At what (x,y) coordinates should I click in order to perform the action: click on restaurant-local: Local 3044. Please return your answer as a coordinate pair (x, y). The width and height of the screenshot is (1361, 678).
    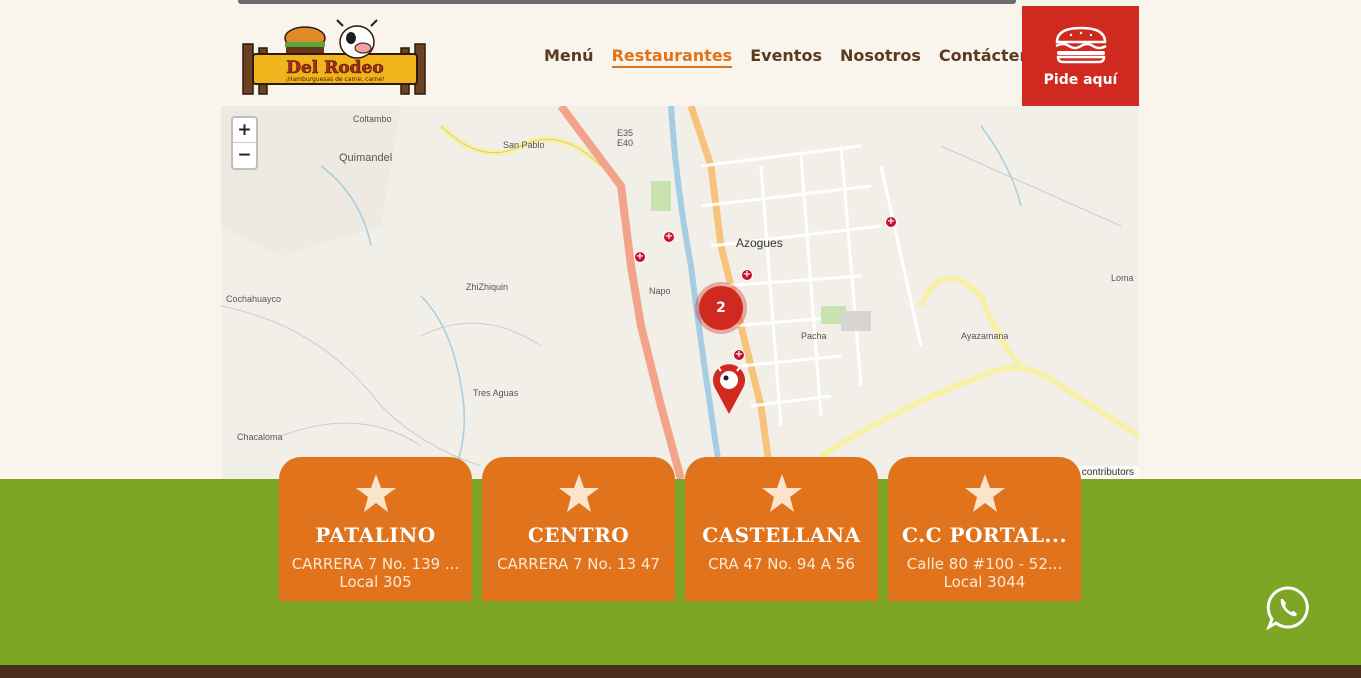
    Looking at the image, I should click on (984, 582).